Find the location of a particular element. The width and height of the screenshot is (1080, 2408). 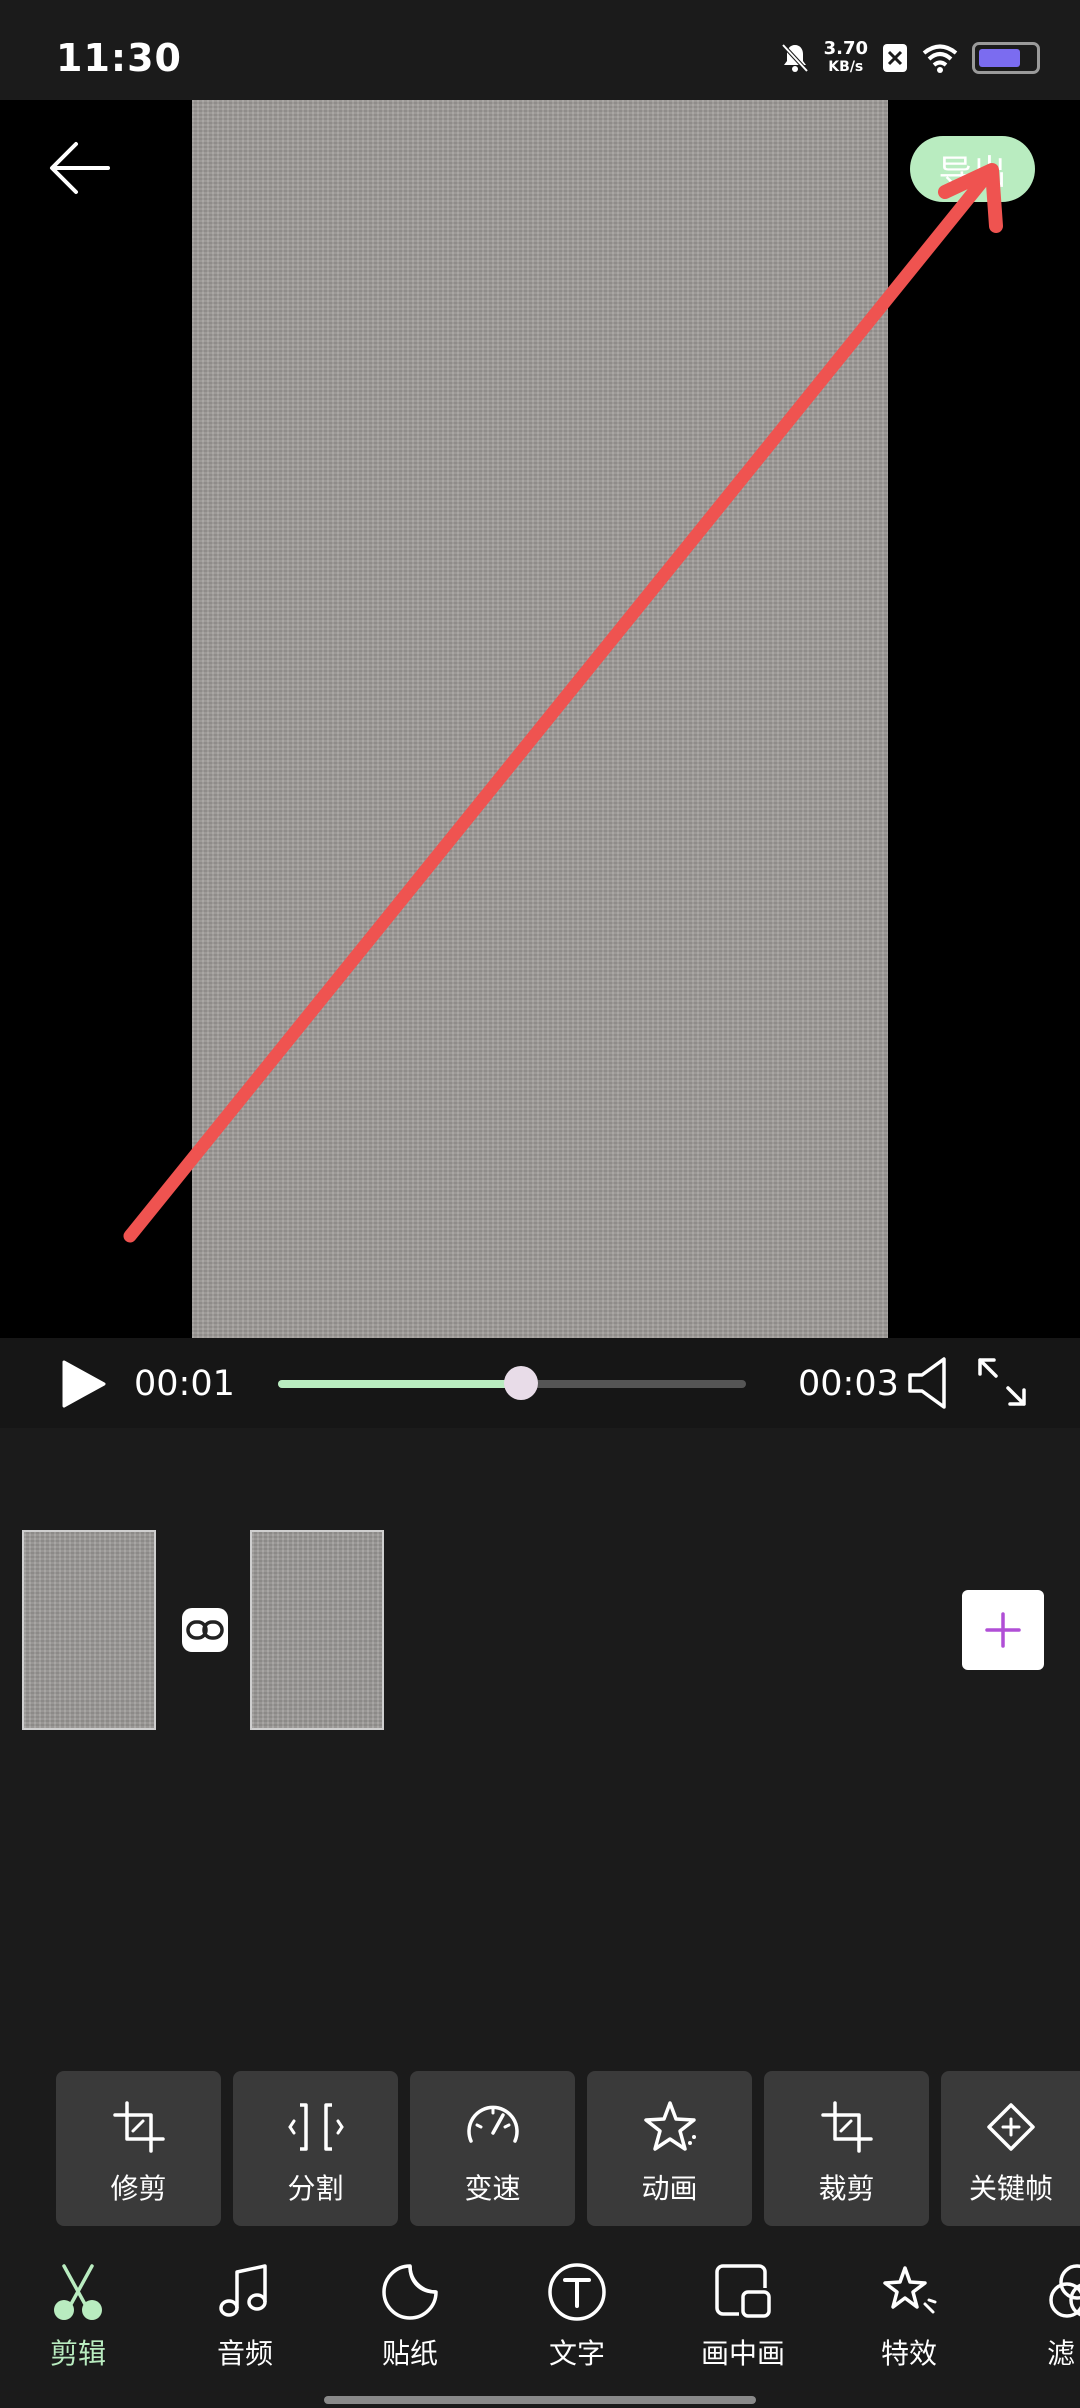

battery-icon is located at coordinates (1006, 58).